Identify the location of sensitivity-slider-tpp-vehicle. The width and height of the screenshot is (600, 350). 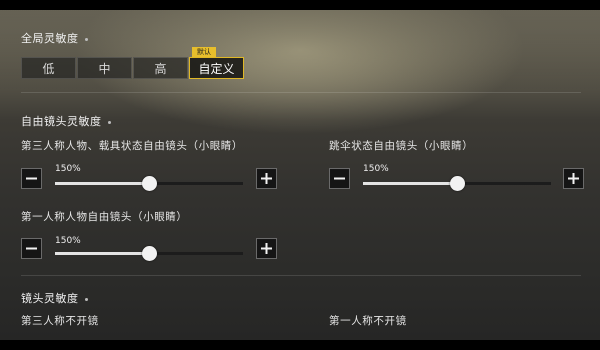
(149, 183).